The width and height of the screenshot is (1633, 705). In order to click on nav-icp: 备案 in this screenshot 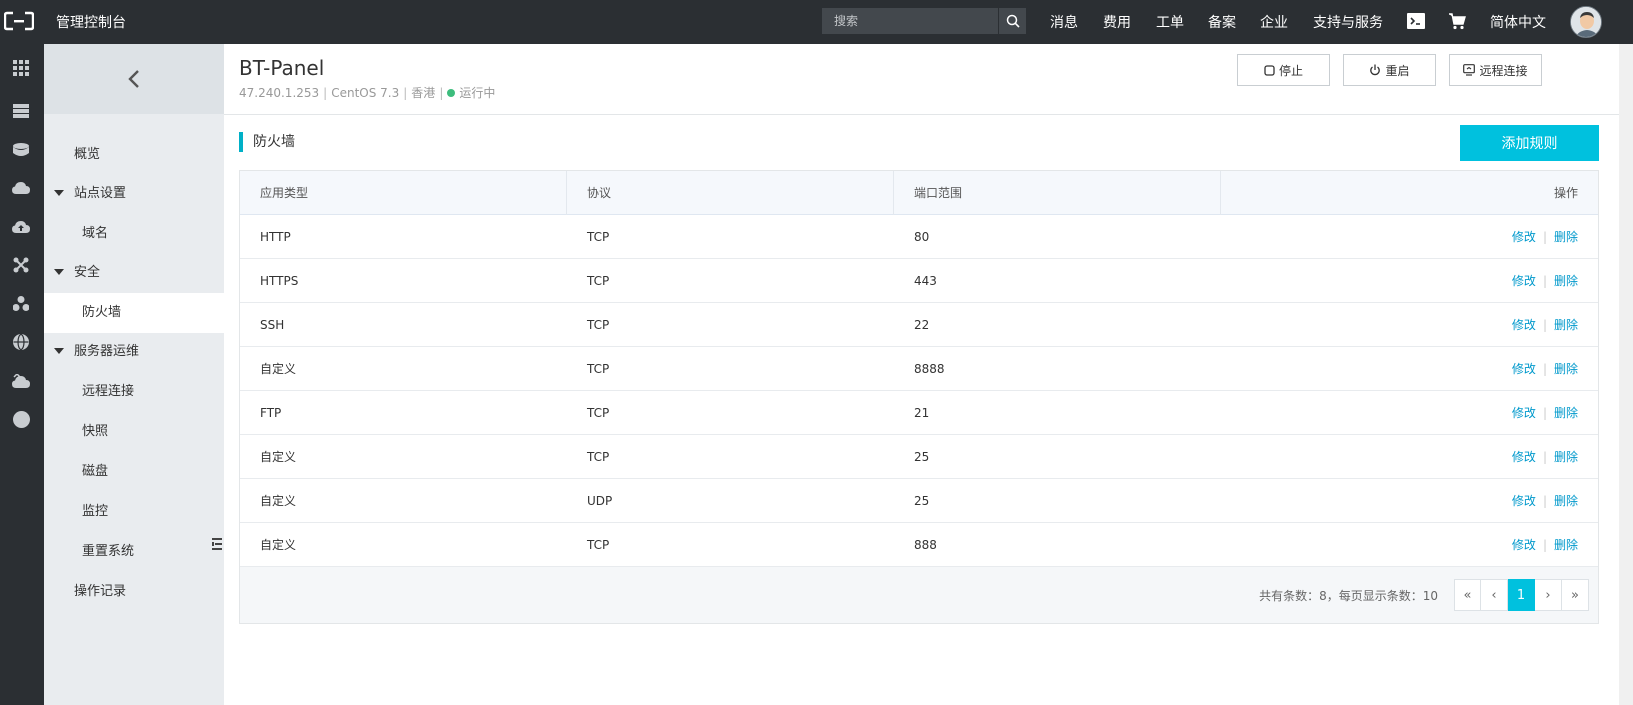, I will do `click(1222, 22)`.